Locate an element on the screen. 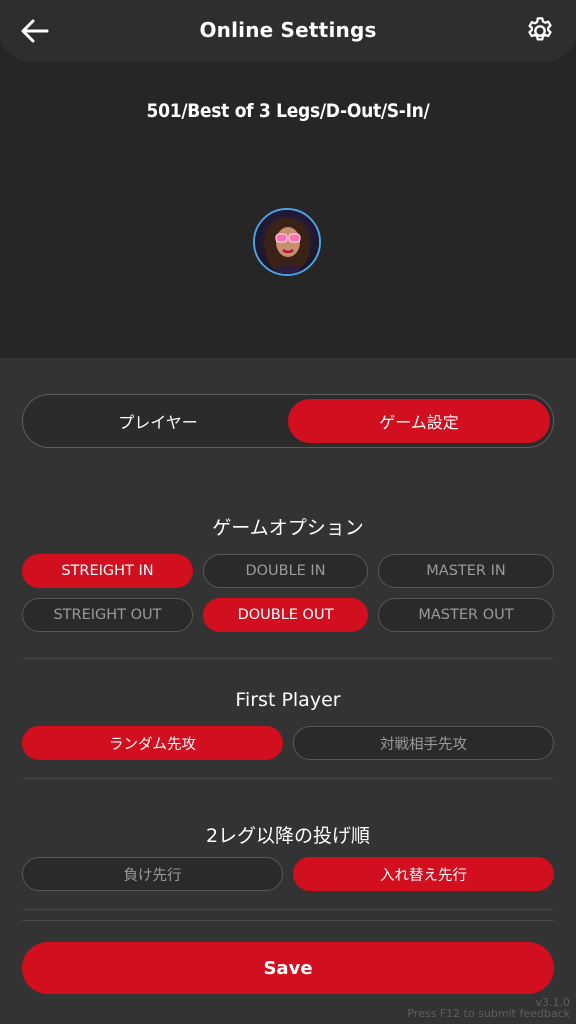 Image resolution: width=576 pixels, height=1024 pixels. save-button: Save is located at coordinates (288, 968).